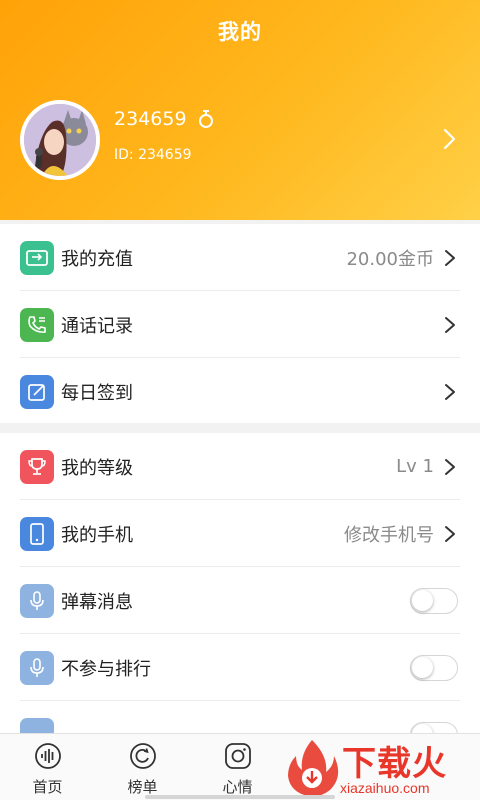 The image size is (480, 800). What do you see at coordinates (240, 257) in the screenshot?
I see `row-recharge: 我的充值 20.00金币` at bounding box center [240, 257].